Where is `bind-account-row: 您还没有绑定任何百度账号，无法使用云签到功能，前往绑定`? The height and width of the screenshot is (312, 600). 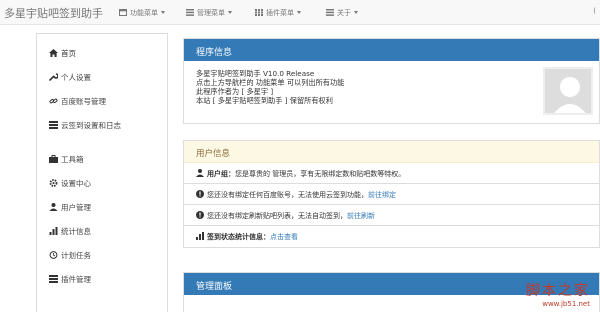
bind-account-row: 您还没有绑定任何百度账号，无法使用云签到功能，前往绑定 is located at coordinates (391, 194).